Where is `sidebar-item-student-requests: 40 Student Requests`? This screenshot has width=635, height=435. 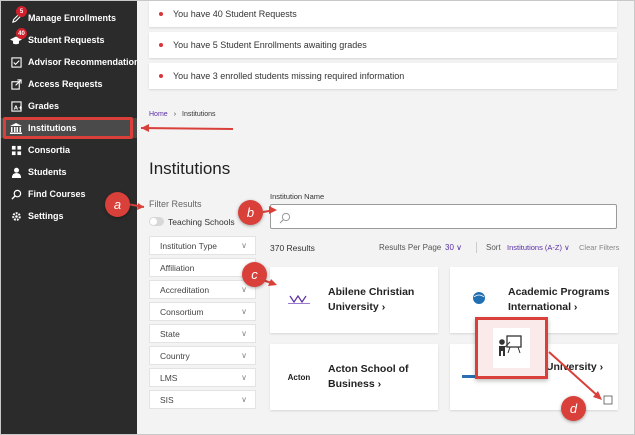 sidebar-item-student-requests: 40 Student Requests is located at coordinates (69, 39).